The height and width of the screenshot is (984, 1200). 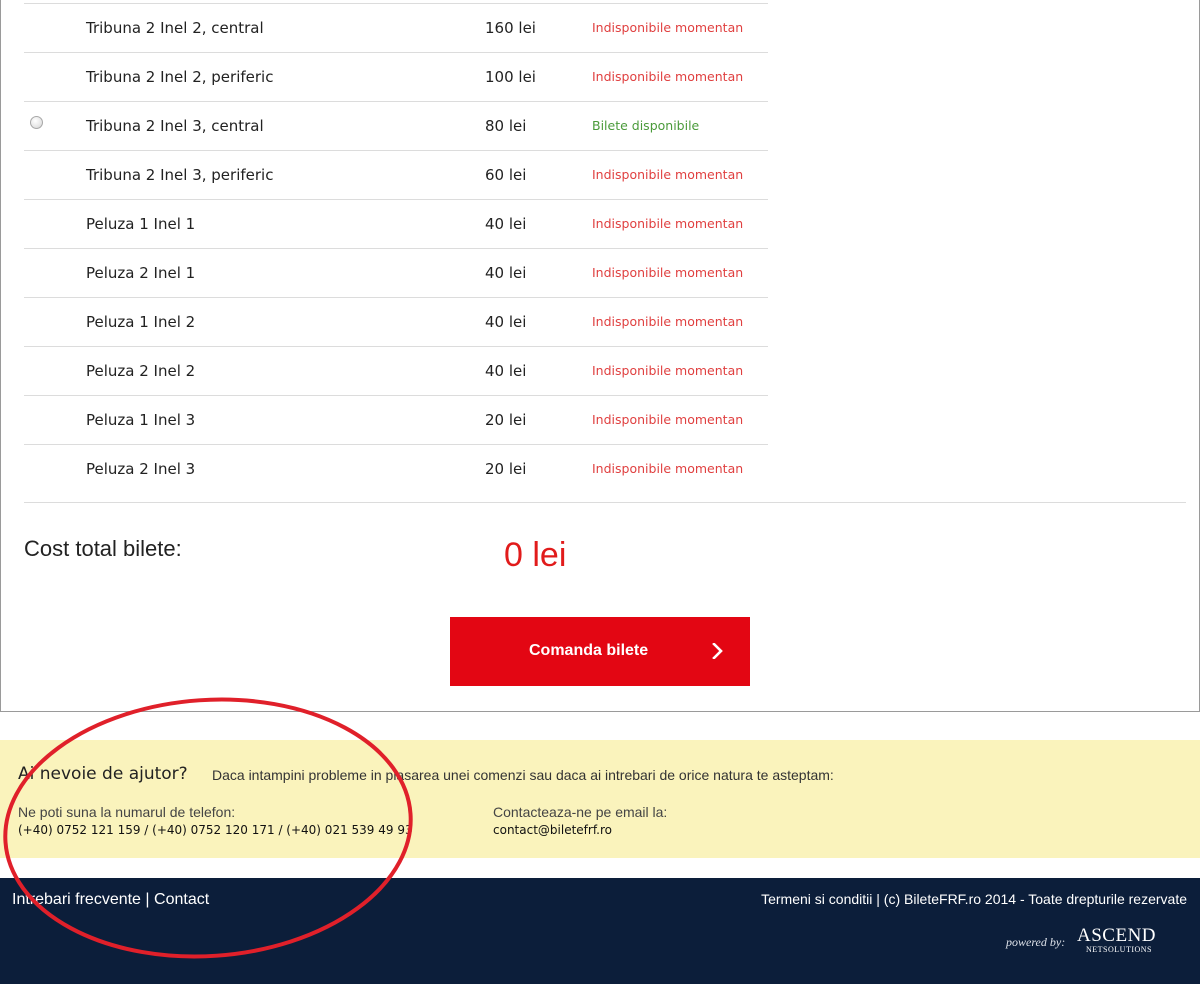 What do you see at coordinates (180, 77) in the screenshot?
I see `ticket-category: Tribuna 2 Inel 2, periferic` at bounding box center [180, 77].